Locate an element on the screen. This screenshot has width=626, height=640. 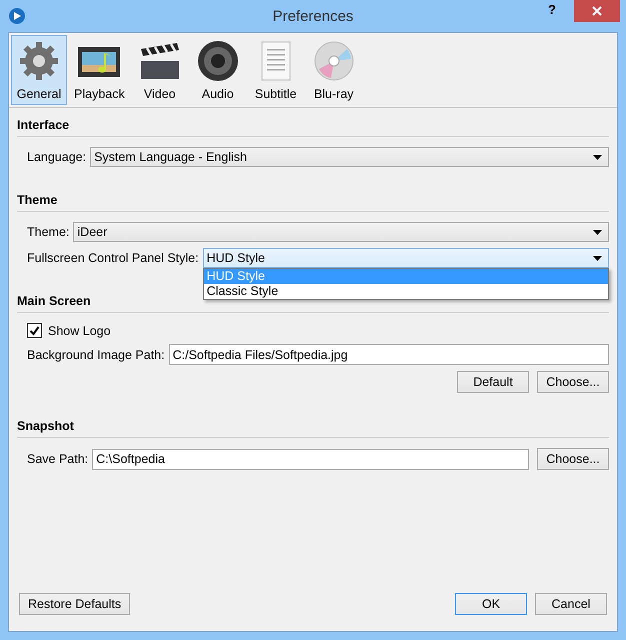
app-logo-icon is located at coordinates (17, 16).